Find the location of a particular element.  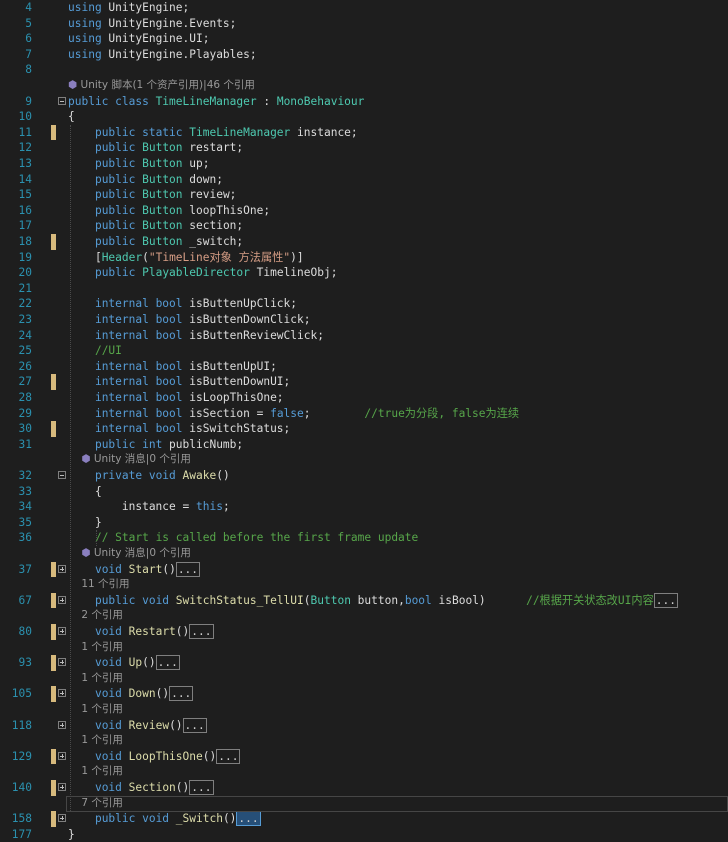

code-token: Button is located at coordinates (162, 210).